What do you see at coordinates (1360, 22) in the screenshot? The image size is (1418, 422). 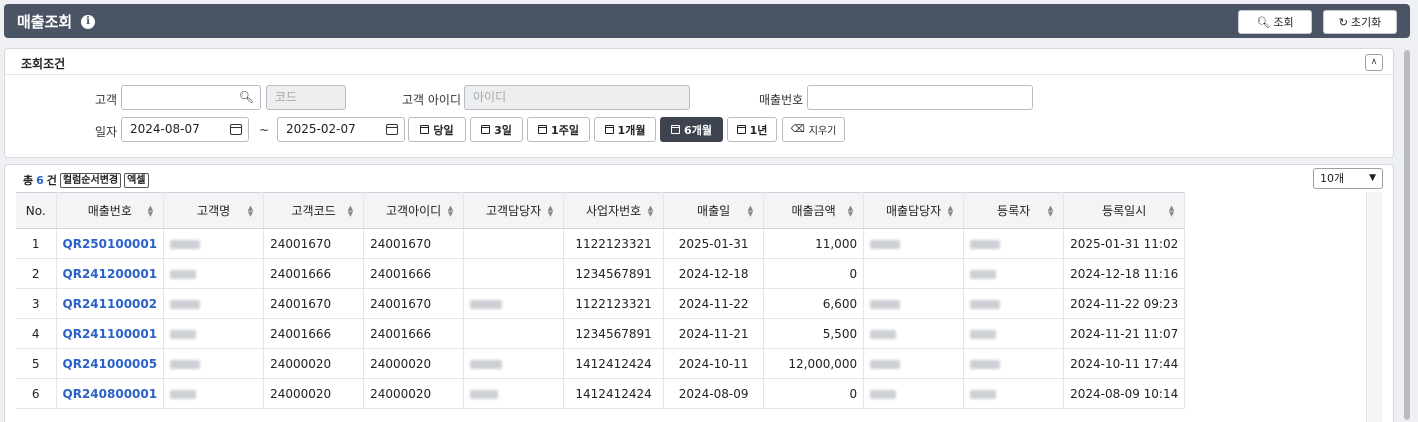 I see `reset-button: ↻ 초기화` at bounding box center [1360, 22].